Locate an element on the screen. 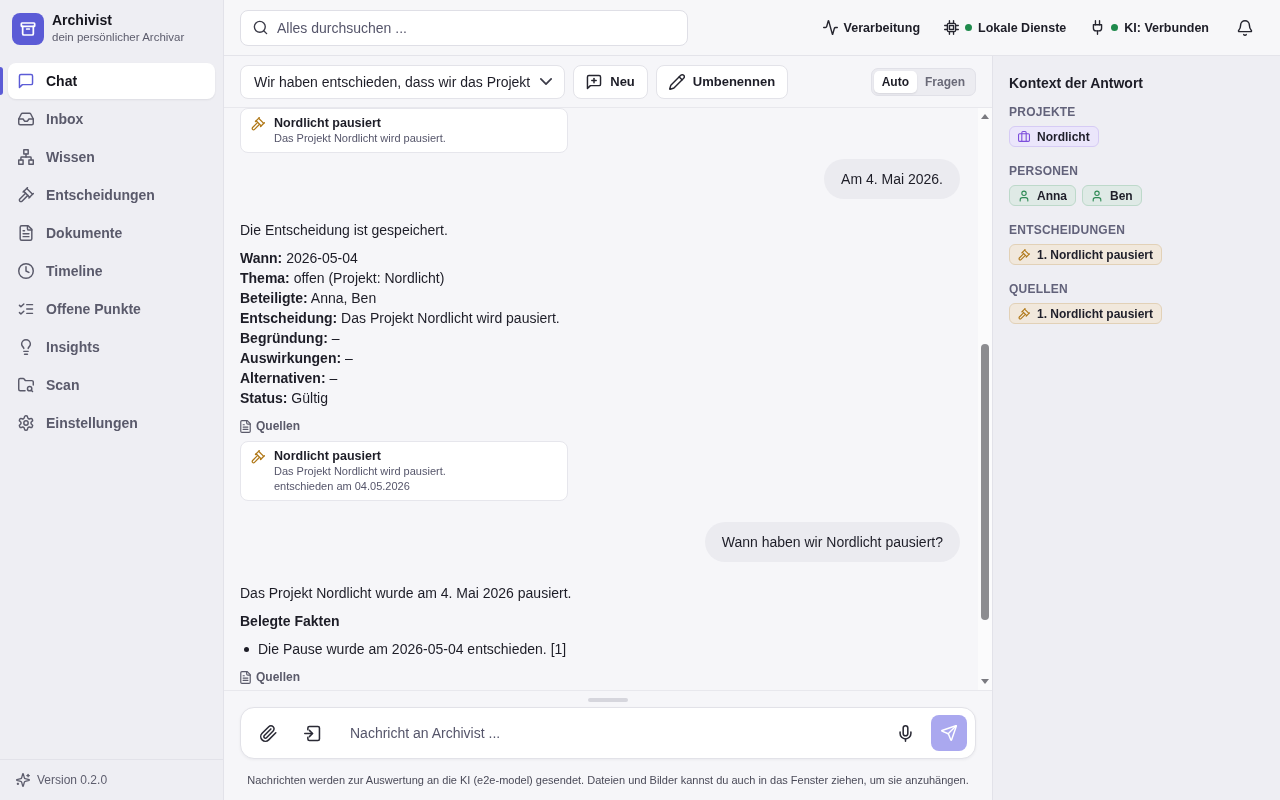 The height and width of the screenshot is (800, 1280). list-item-text: Die Pause wurde am 2026-05-04 entschieden. [1] is located at coordinates (412, 649).